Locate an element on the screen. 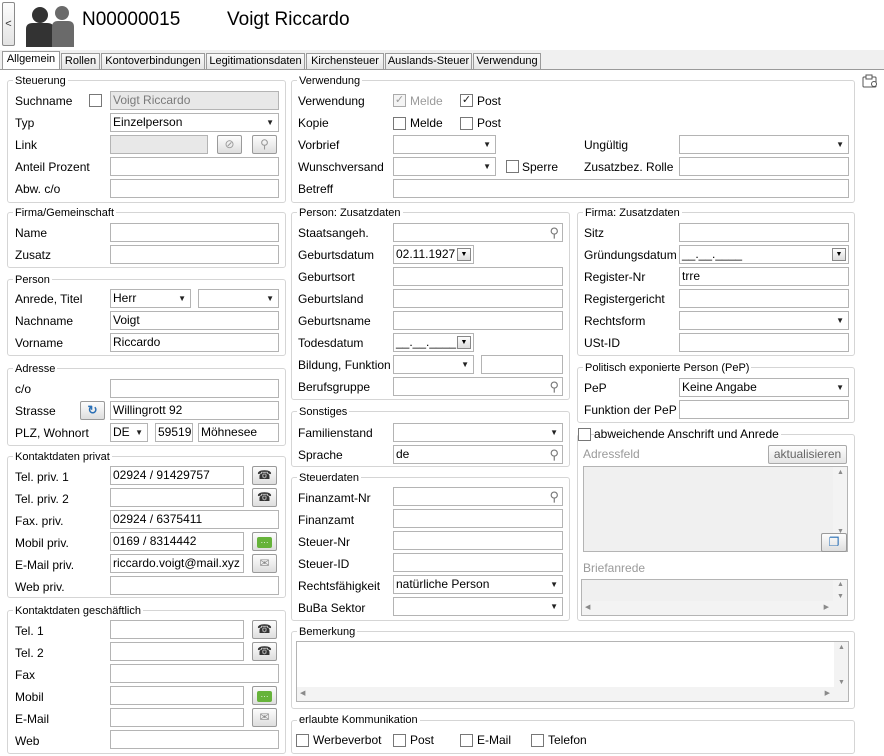 The width and height of the screenshot is (884, 756). web-field is located at coordinates (194, 739).